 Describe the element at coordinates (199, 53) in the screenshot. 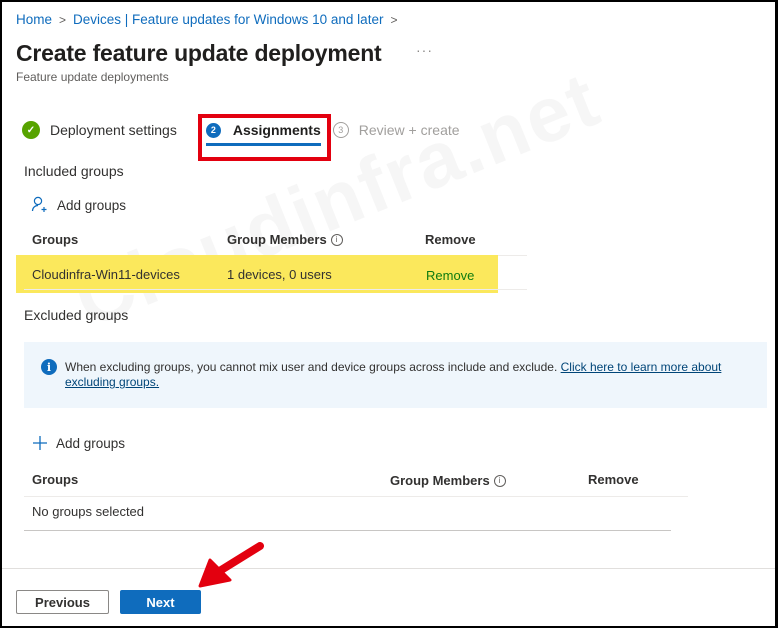

I see `page-title: Create feature update deployment` at that location.